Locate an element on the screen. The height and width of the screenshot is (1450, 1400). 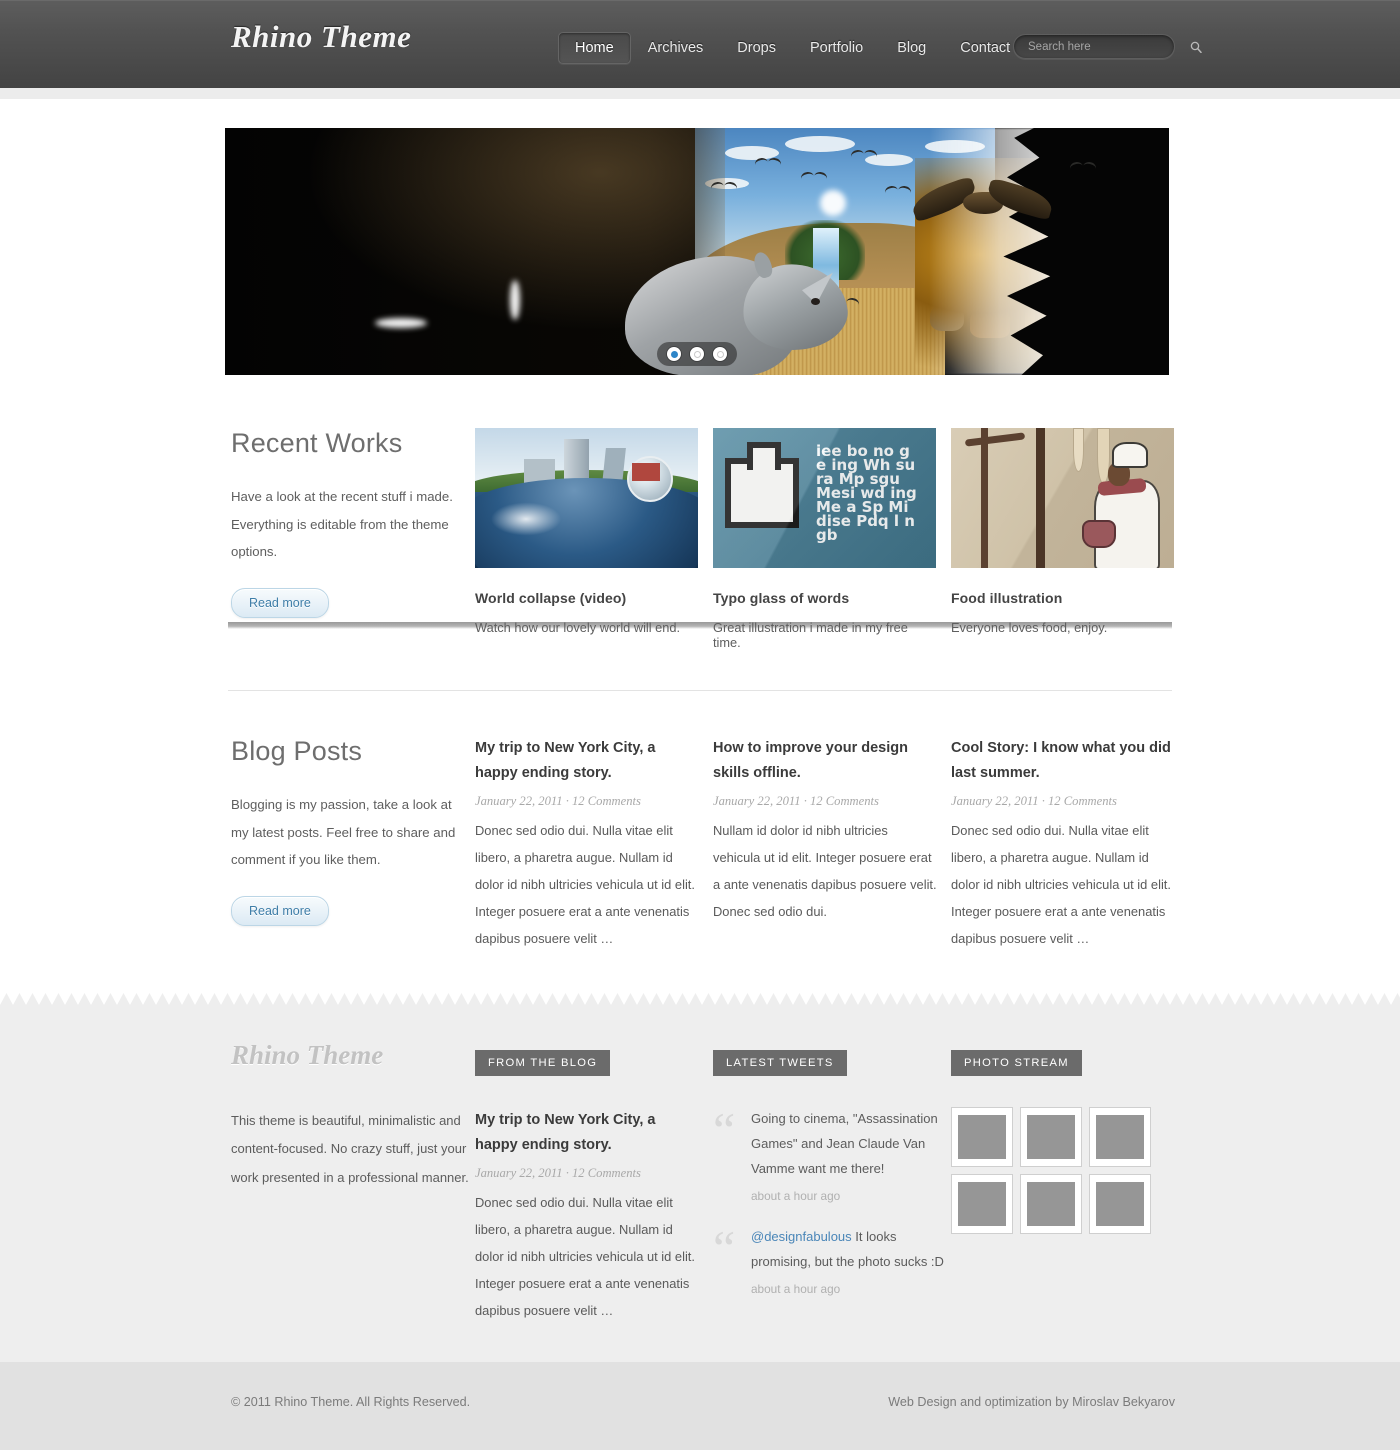
search-box is located at coordinates (1107, 46).